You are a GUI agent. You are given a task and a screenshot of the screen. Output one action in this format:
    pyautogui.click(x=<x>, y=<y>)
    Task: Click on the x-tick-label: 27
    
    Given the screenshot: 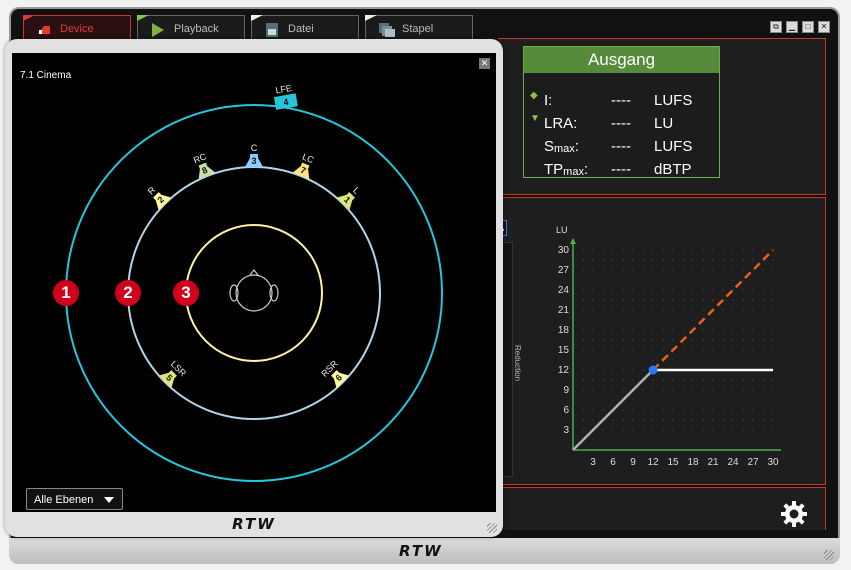 What is the action you would take?
    pyautogui.click(x=753, y=462)
    